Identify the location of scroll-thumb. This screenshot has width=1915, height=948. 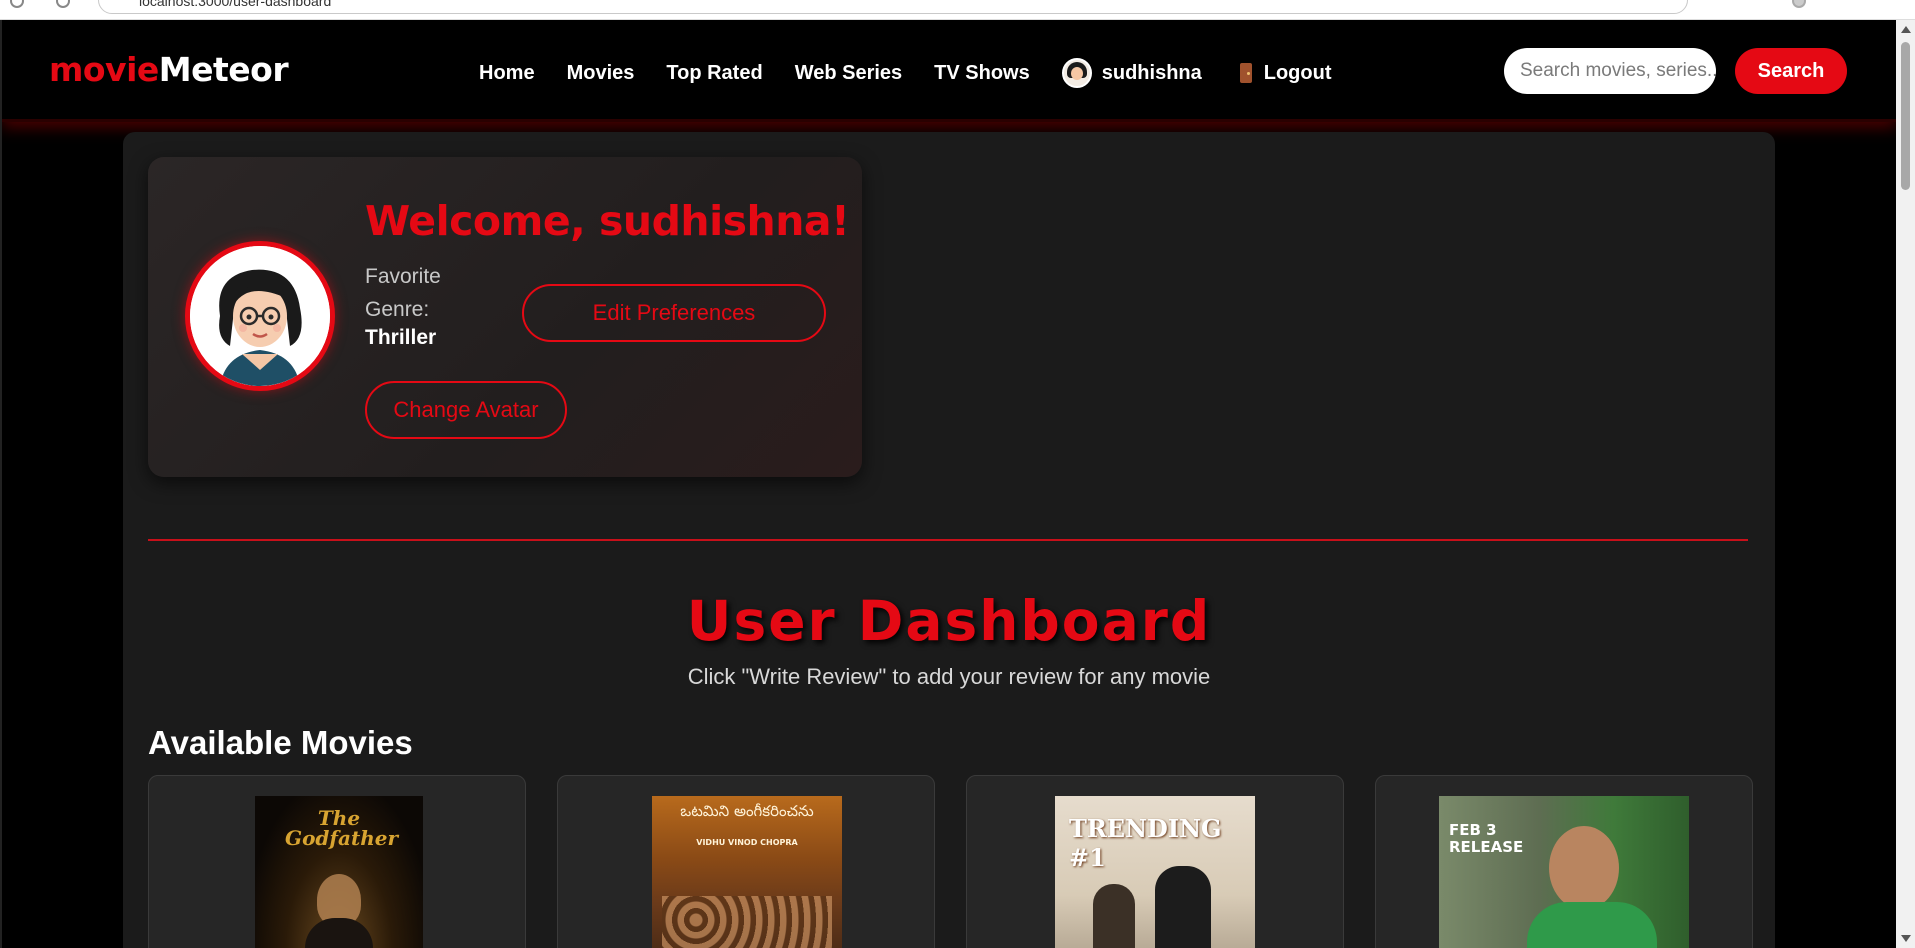
(1905, 116).